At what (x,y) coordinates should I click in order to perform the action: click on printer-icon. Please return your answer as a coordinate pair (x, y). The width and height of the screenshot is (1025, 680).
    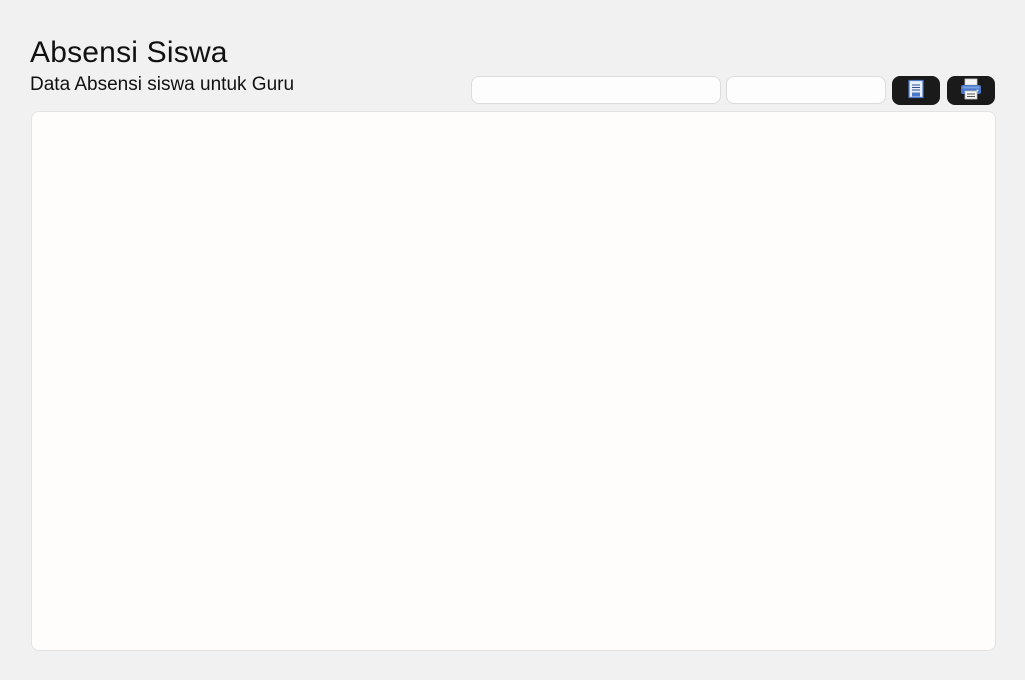
    Looking at the image, I should click on (971, 90).